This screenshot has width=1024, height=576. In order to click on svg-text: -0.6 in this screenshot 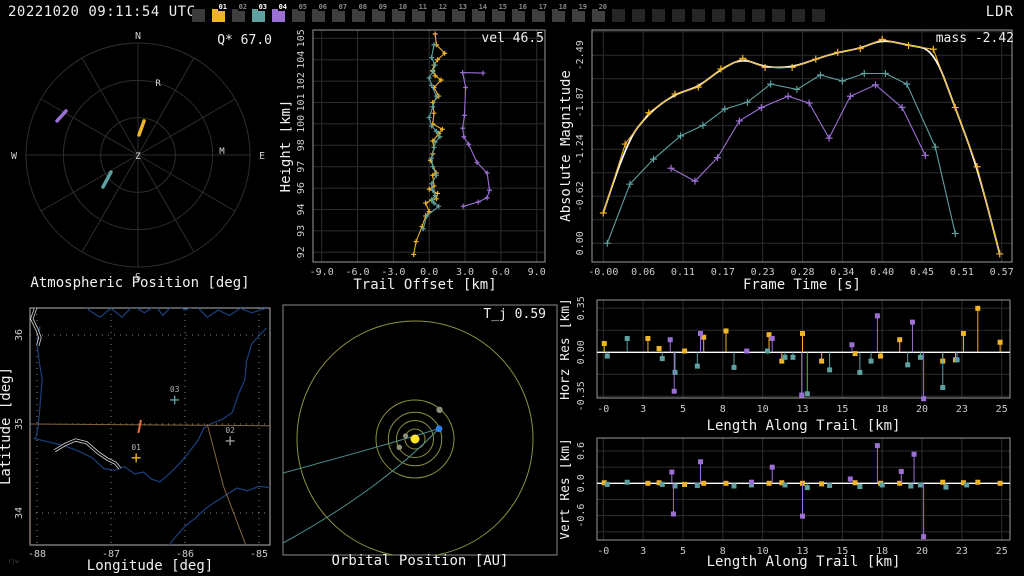, I will do `click(581, 516)`.